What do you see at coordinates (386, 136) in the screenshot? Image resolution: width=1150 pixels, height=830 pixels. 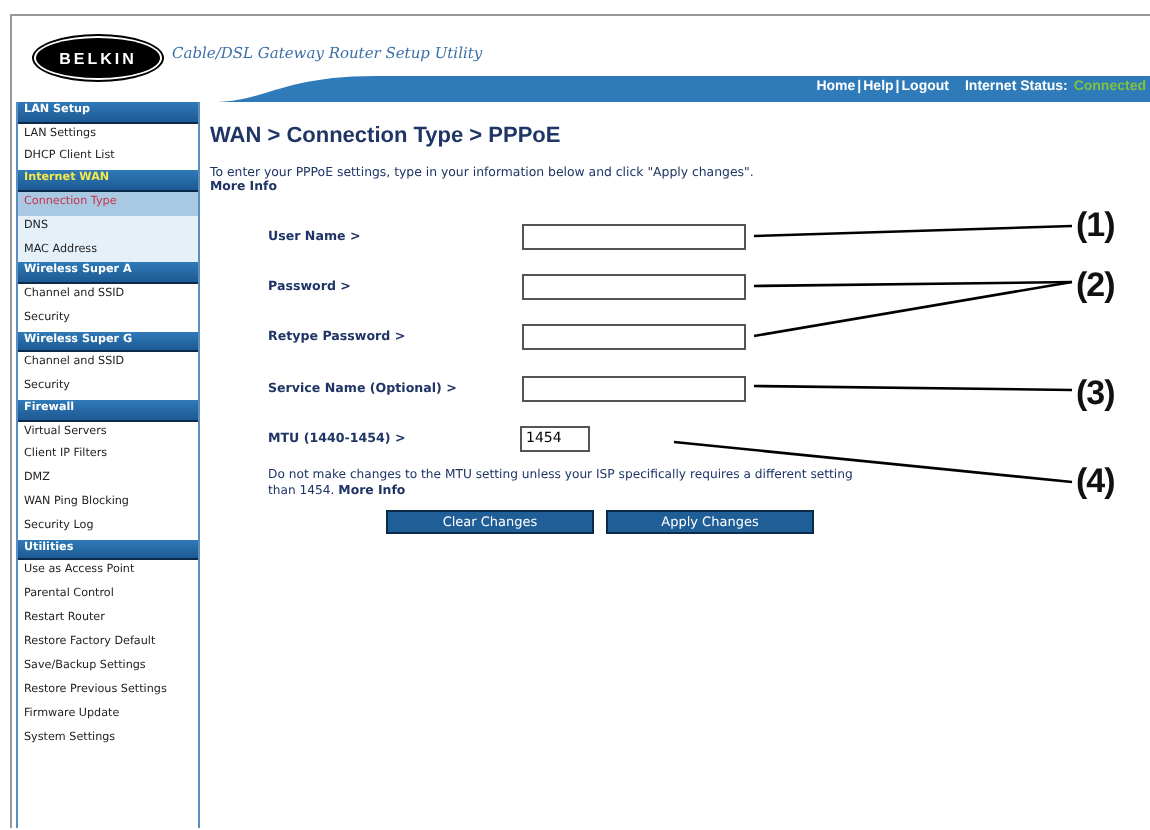 I see `page-title: WAN > Connection Type > PPPoE` at bounding box center [386, 136].